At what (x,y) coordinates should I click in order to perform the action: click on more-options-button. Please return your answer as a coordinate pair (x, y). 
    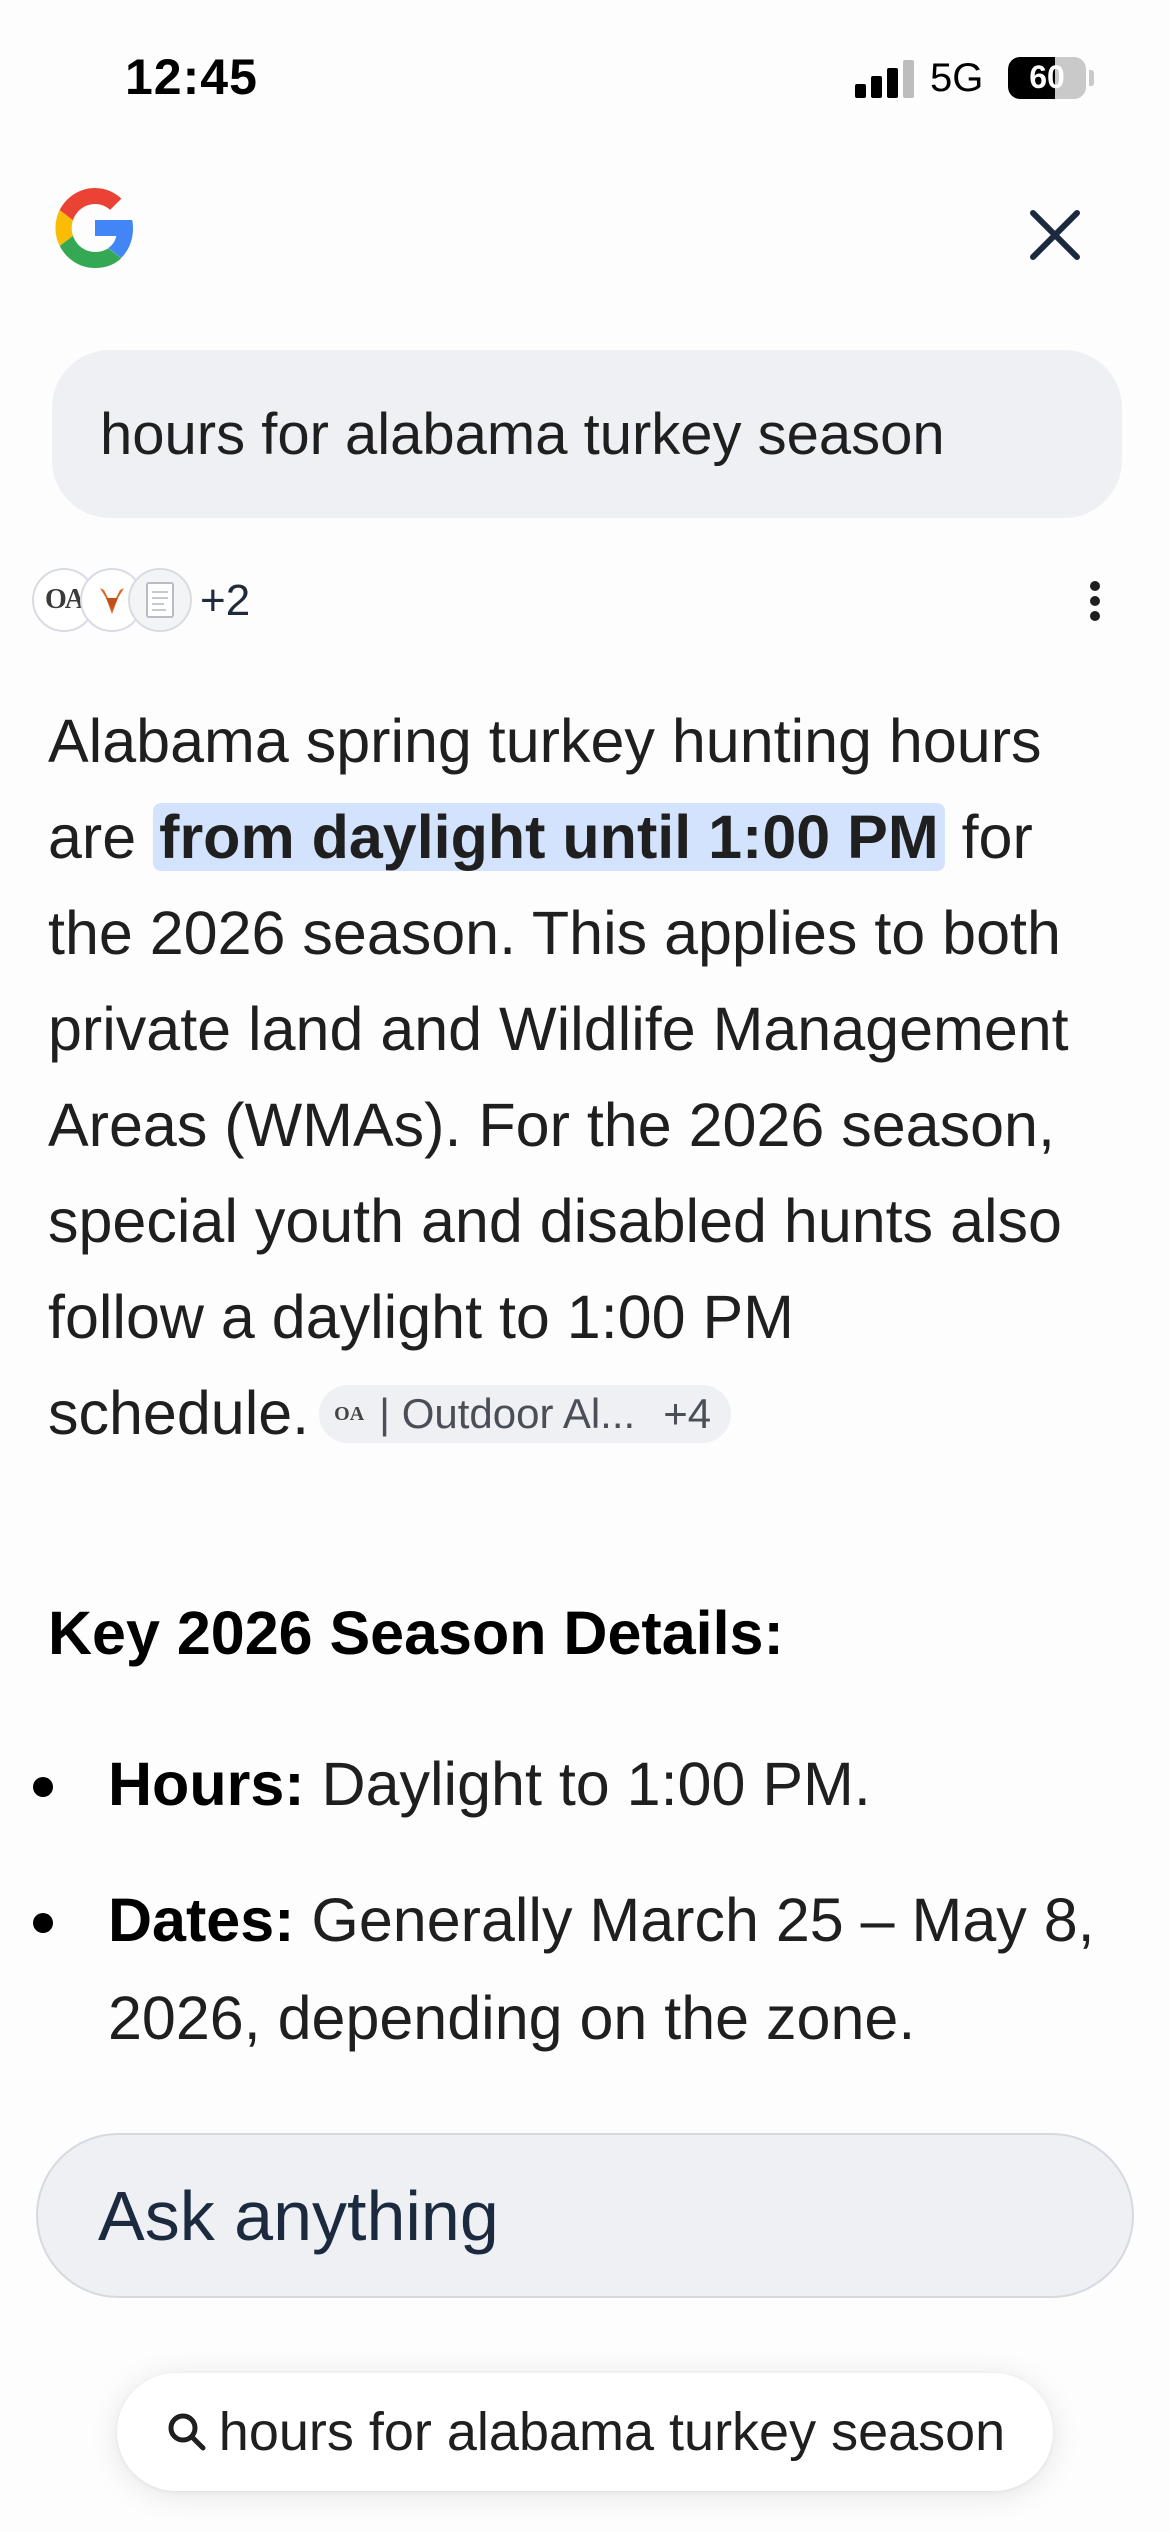
    Looking at the image, I should click on (1095, 601).